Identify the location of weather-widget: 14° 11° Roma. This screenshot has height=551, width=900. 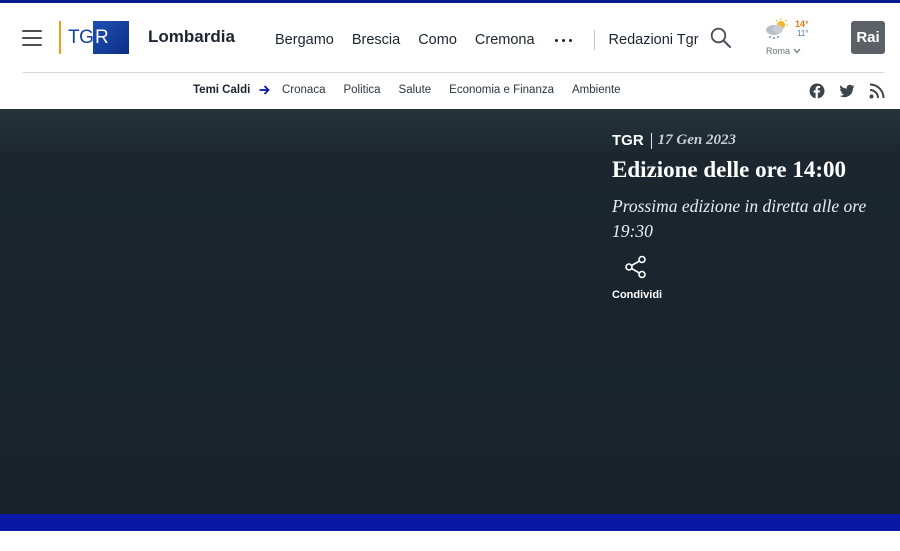
(788, 39).